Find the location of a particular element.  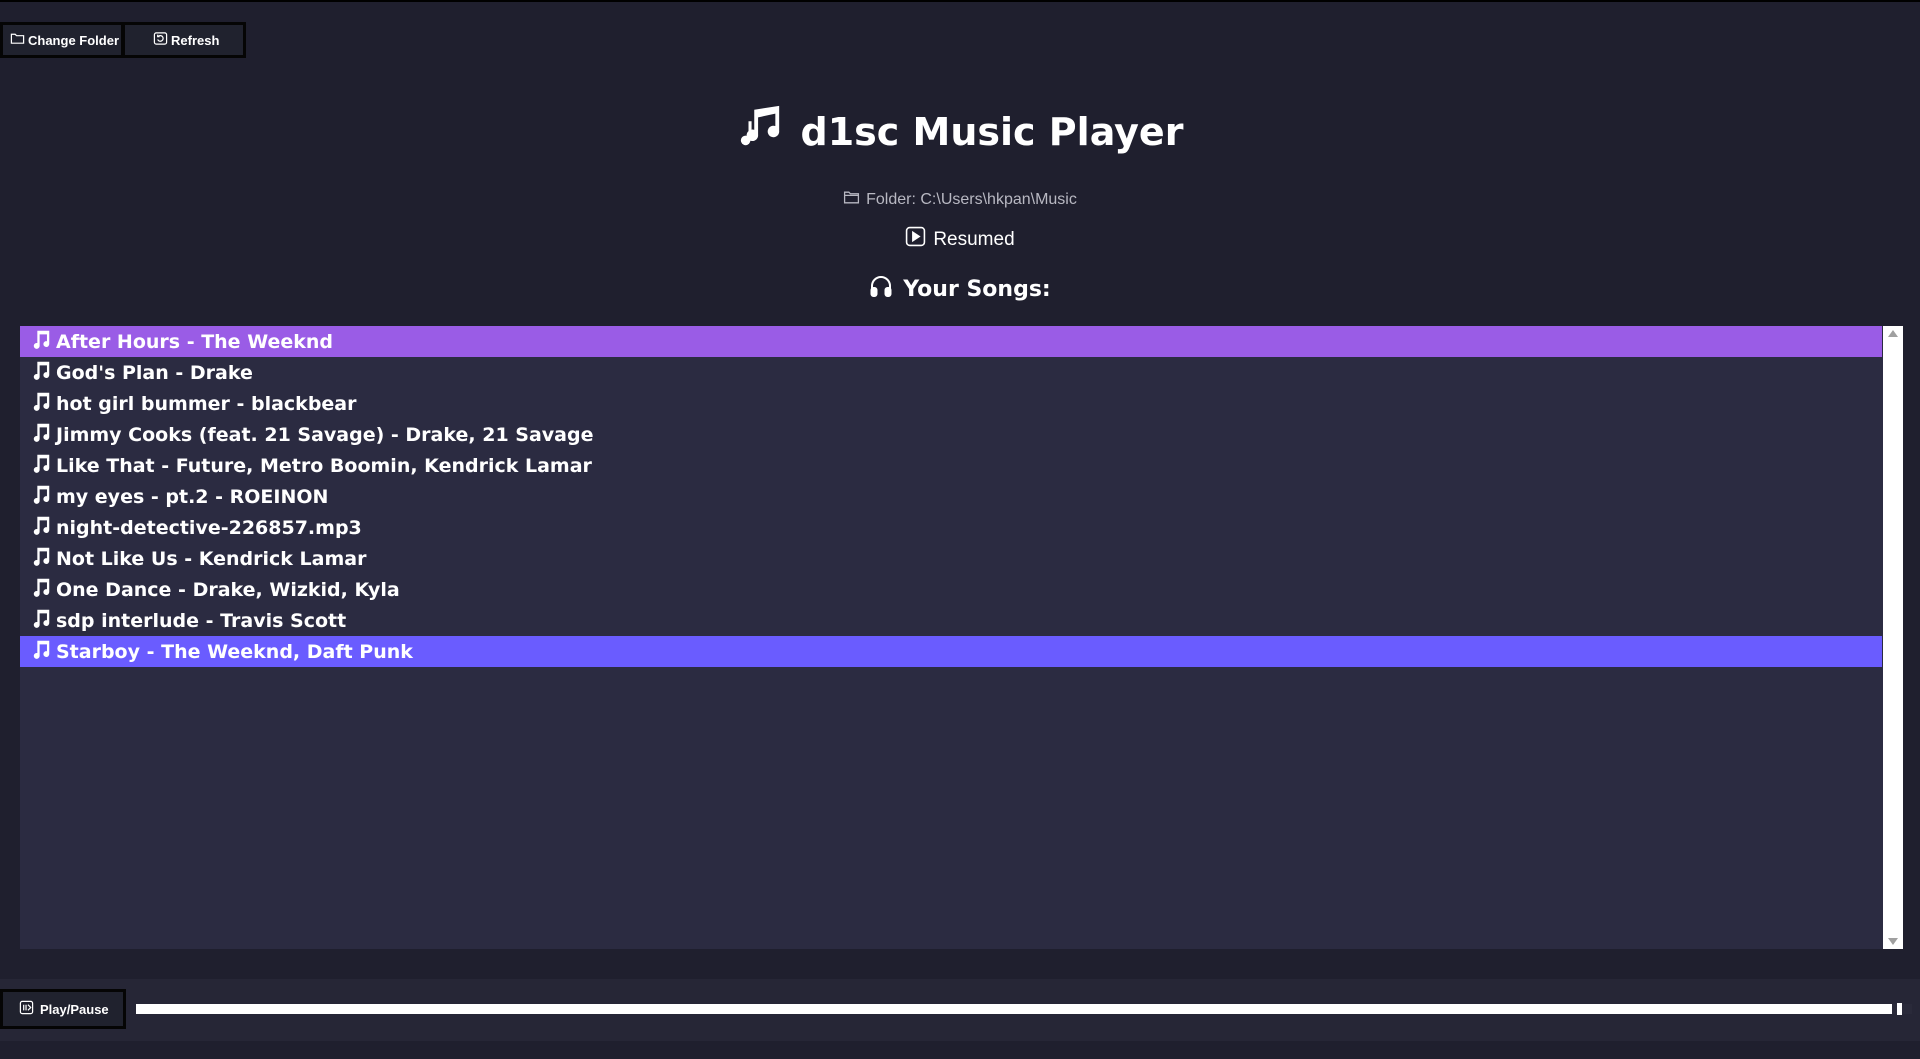

progress-slider is located at coordinates (1024, 1009).